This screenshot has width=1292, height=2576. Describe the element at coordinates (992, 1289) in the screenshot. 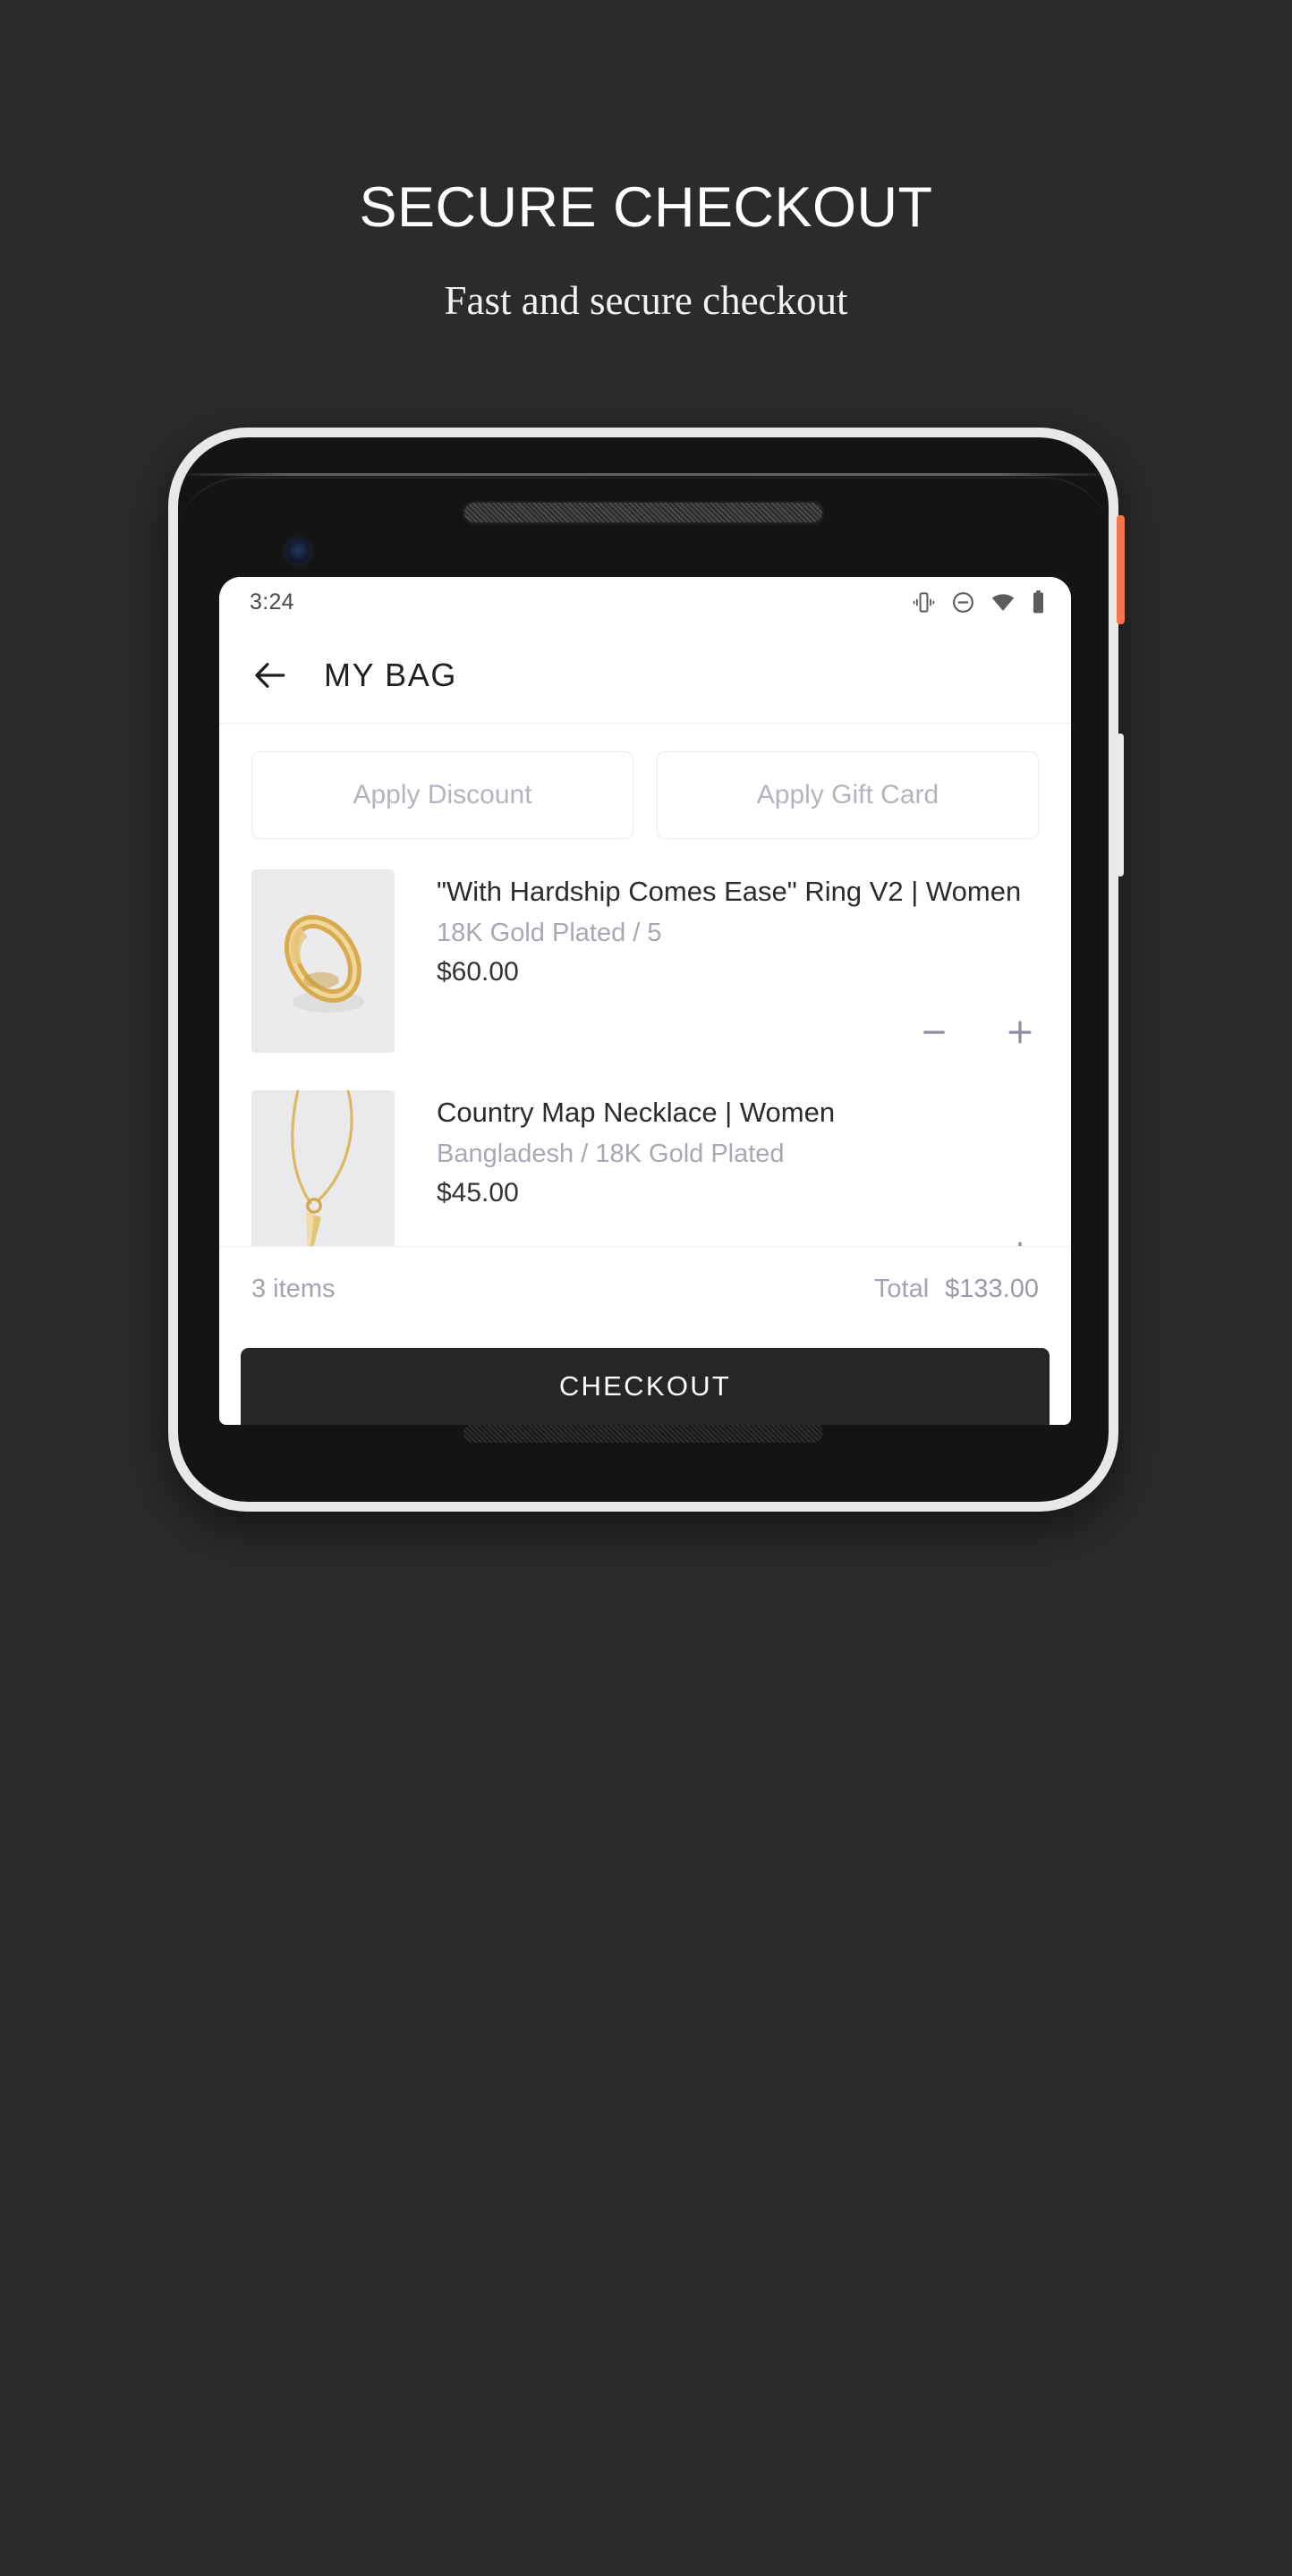

I see `total-value: $133.00` at that location.